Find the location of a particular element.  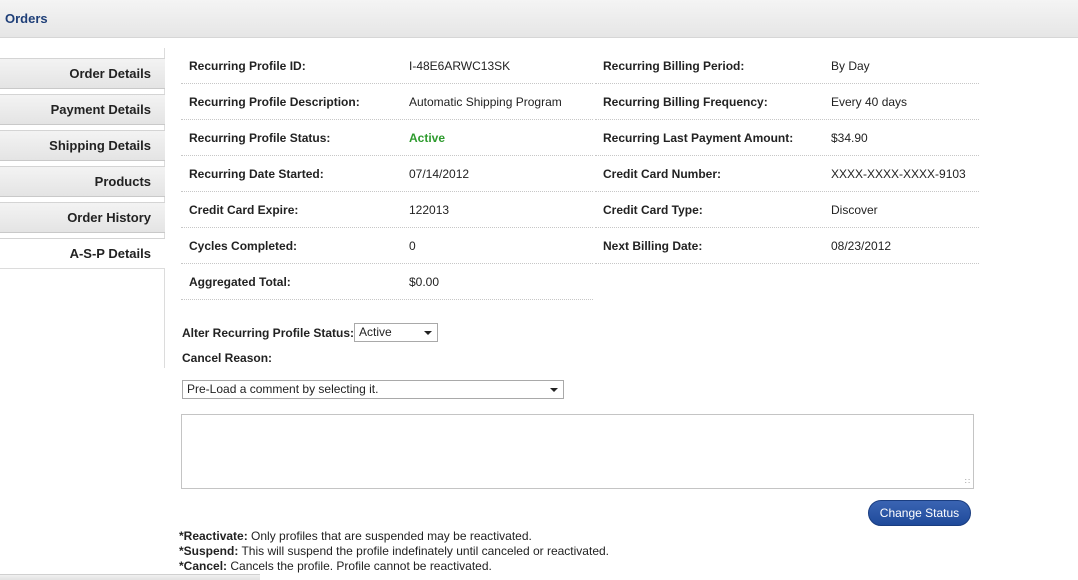

detail-cell: Aggregated Total: $0.00 is located at coordinates (387, 282).